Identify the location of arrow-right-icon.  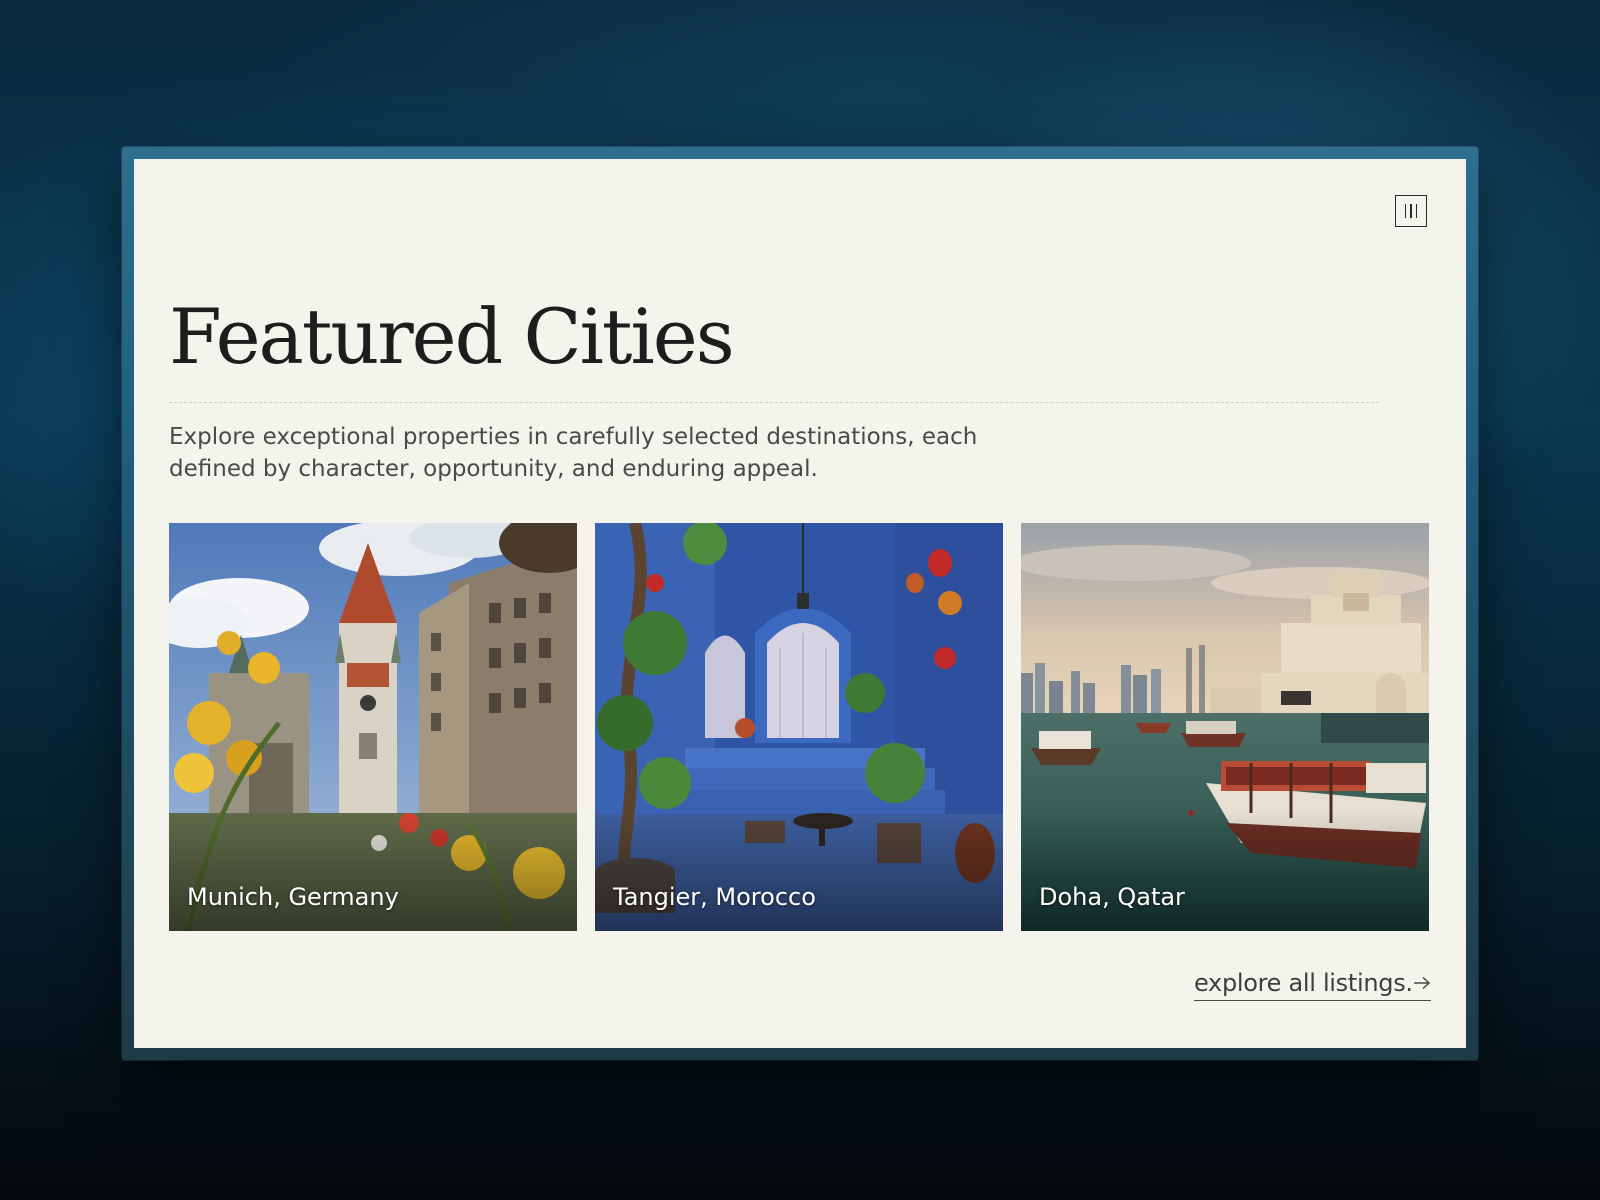
(1422, 982).